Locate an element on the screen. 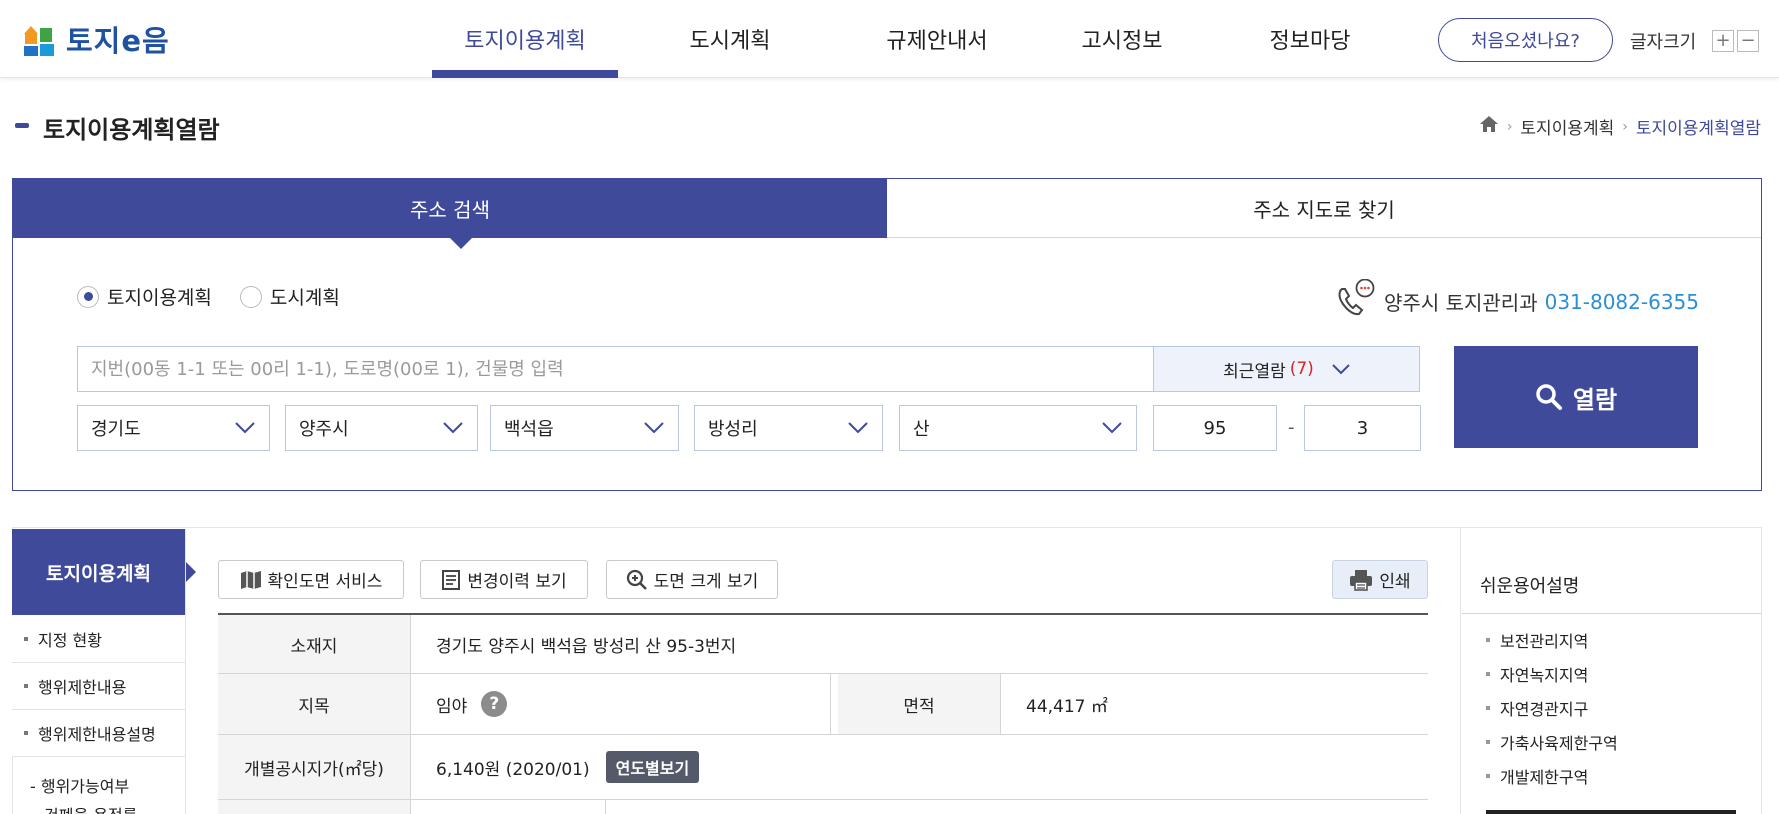 This screenshot has width=1779, height=814. lnb-item-label: 지정 현황 is located at coordinates (70, 640).